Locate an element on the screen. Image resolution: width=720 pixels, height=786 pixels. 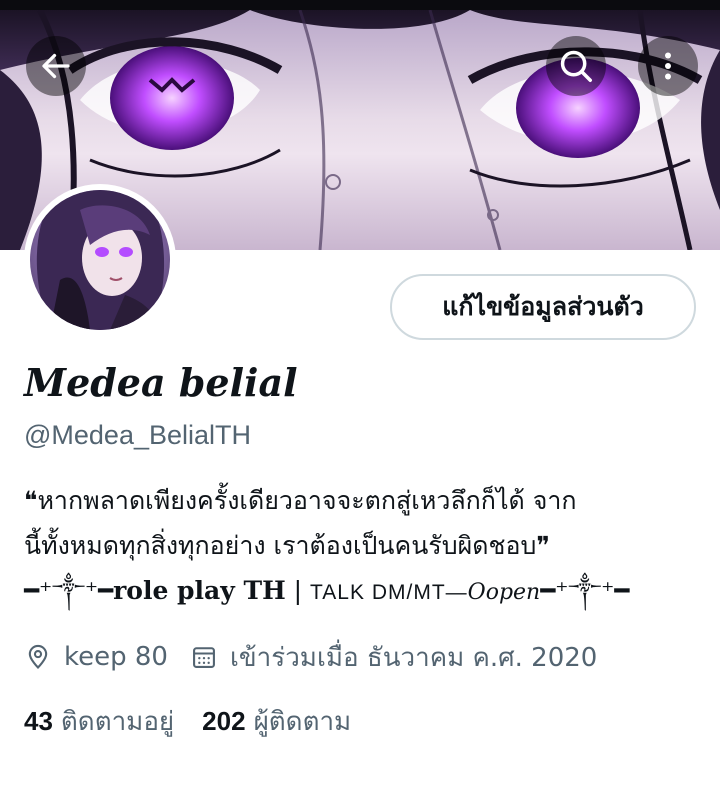
arrow-left-icon is located at coordinates (56, 66).